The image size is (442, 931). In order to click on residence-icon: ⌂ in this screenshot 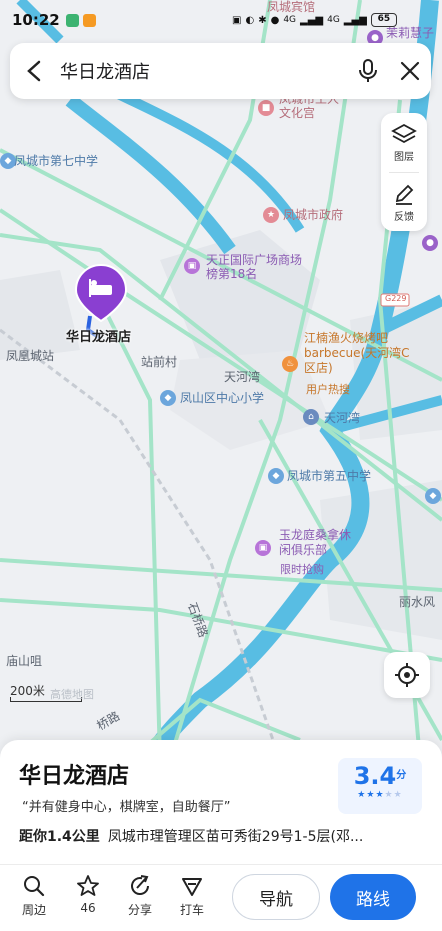, I will do `click(311, 417)`.